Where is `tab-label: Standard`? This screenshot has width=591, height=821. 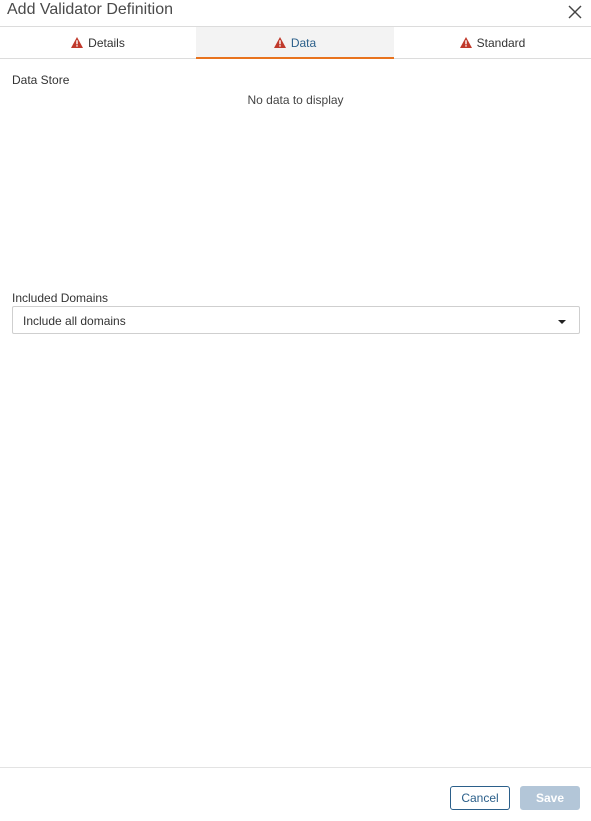 tab-label: Standard is located at coordinates (501, 42).